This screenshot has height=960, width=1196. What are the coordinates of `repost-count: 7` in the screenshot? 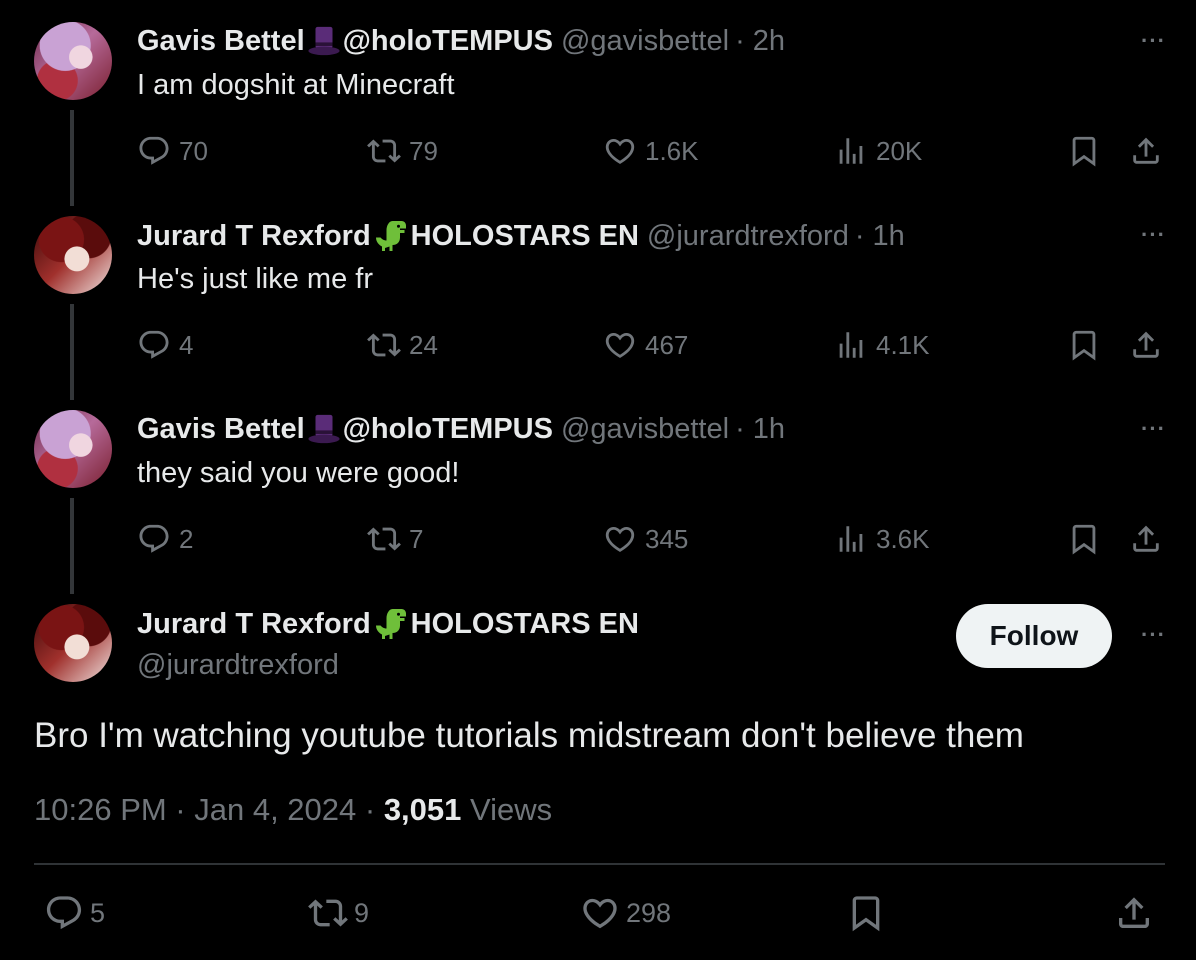 It's located at (416, 538).